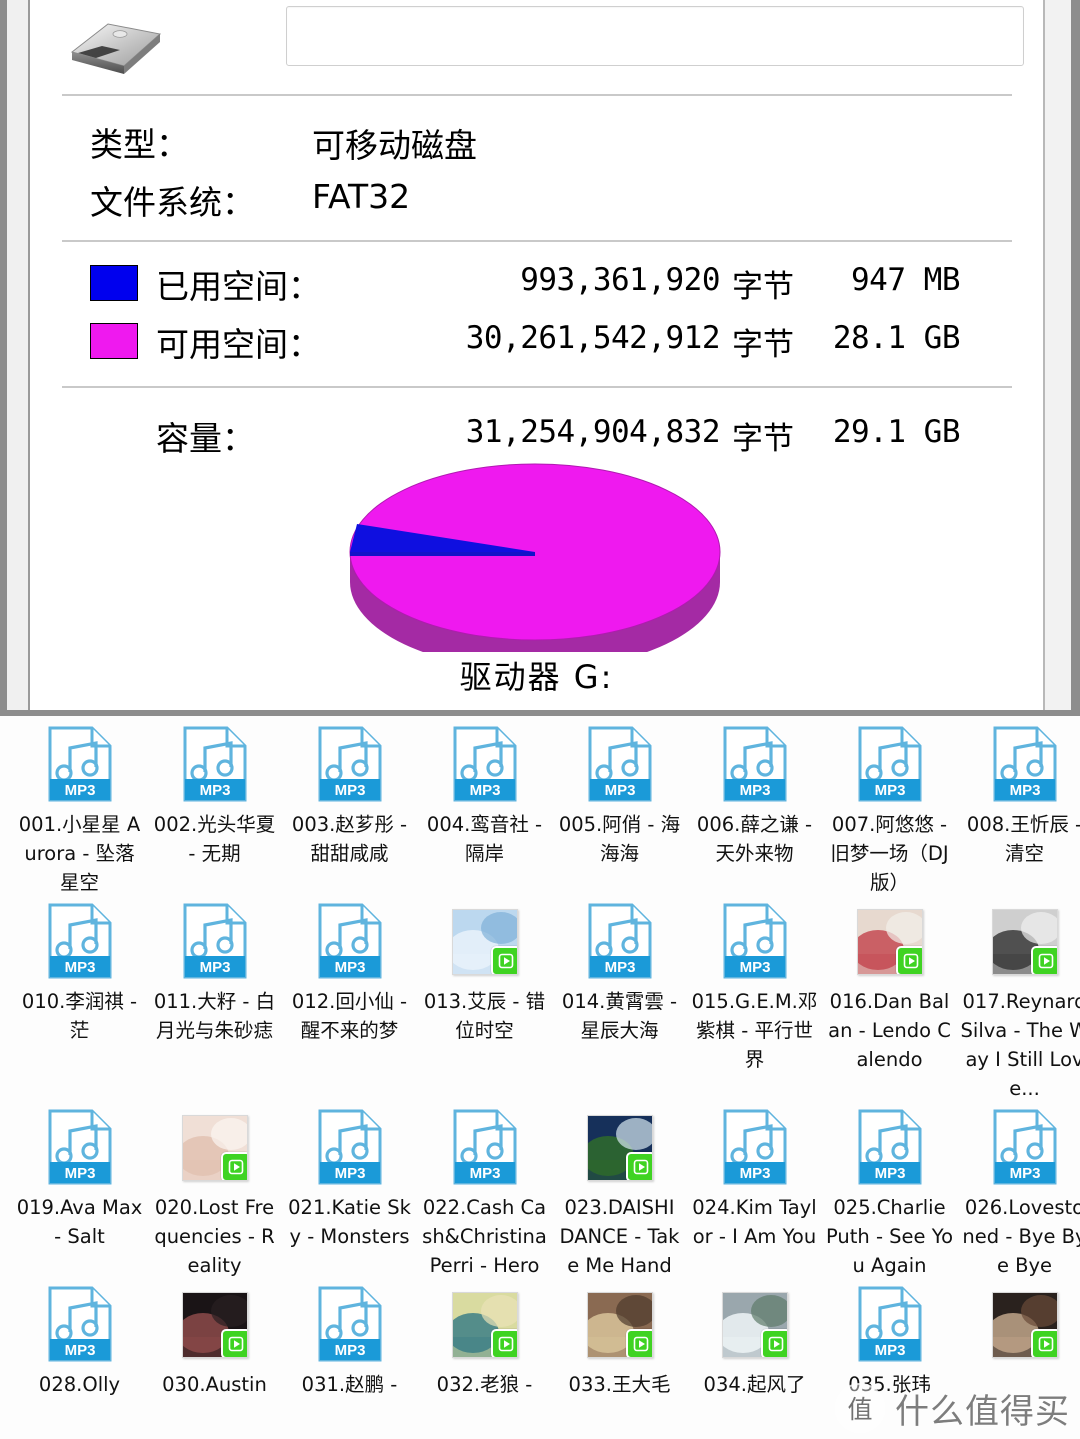  What do you see at coordinates (484, 1191) in the screenshot?
I see `file-item: MP3 022.Cash Cash&Christina Perri - Hero` at bounding box center [484, 1191].